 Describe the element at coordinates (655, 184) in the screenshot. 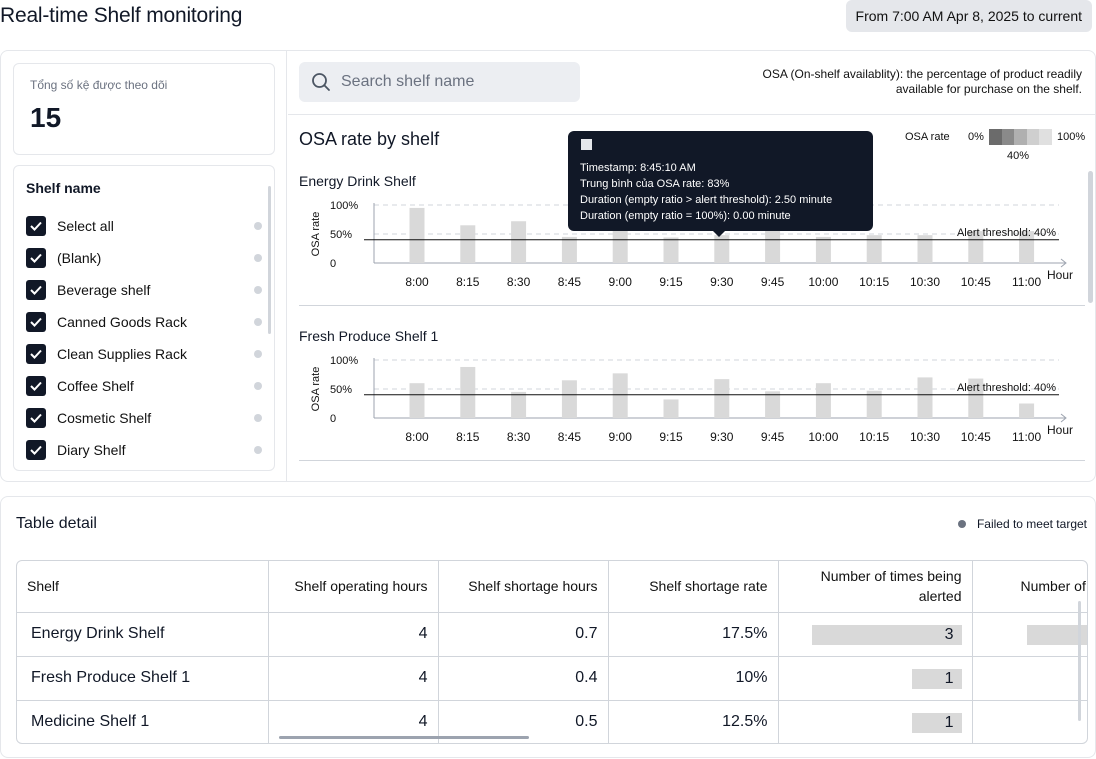

I see `tooltip-average: Trung bình của OSA rate: 83%` at that location.